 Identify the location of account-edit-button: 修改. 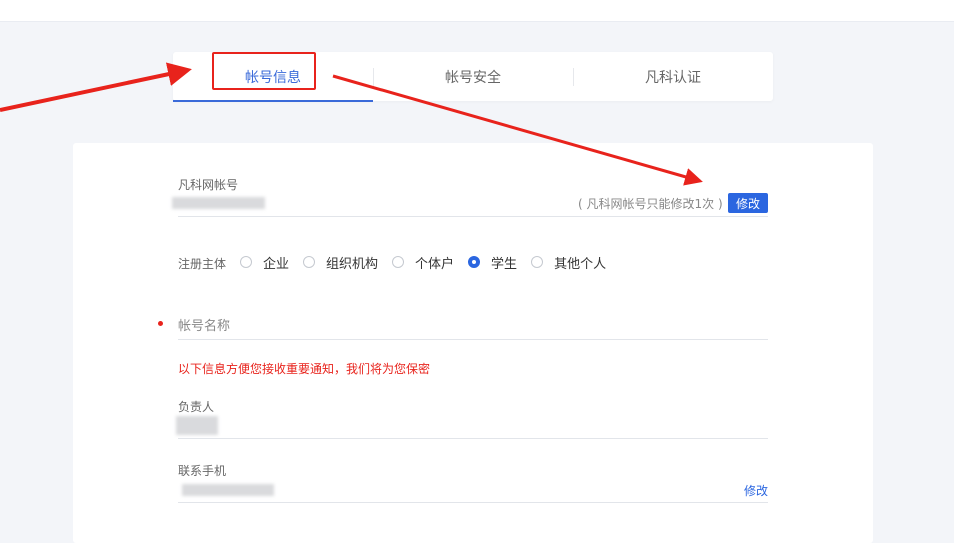
(748, 203).